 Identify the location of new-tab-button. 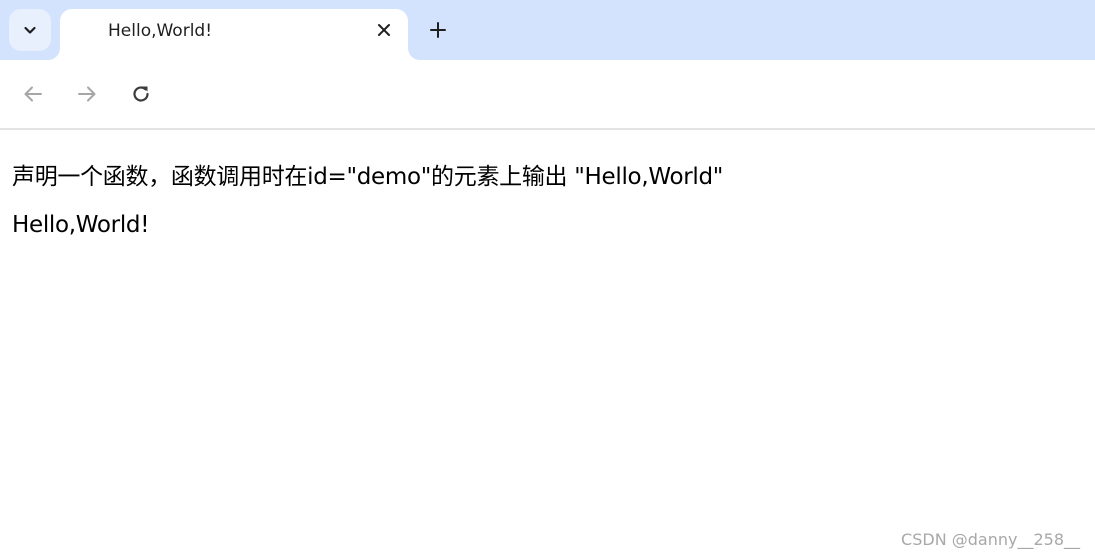
(438, 30).